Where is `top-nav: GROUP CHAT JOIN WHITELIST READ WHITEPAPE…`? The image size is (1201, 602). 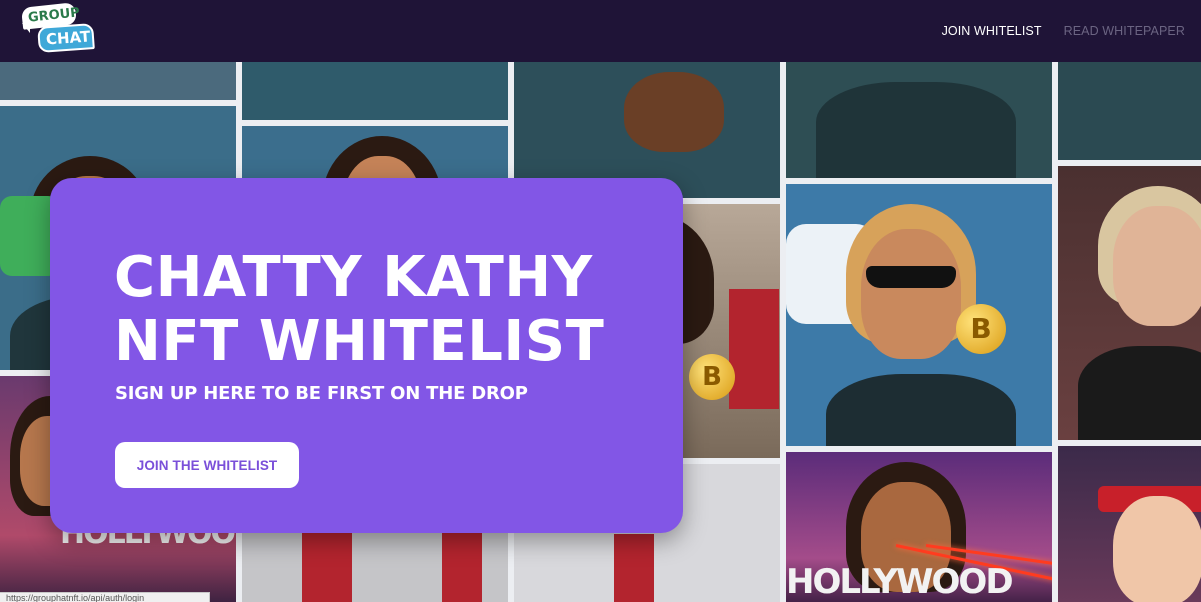
top-nav: GROUP CHAT JOIN WHITELIST READ WHITEPAPE… is located at coordinates (600, 31).